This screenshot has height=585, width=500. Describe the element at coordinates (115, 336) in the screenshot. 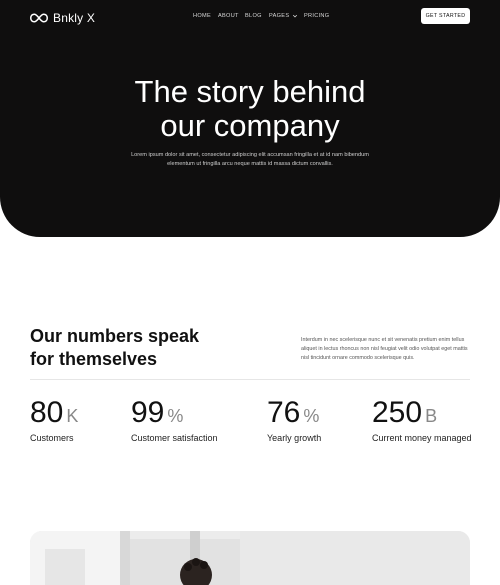

I see `numbers-title-line1: Our numbers speak` at that location.